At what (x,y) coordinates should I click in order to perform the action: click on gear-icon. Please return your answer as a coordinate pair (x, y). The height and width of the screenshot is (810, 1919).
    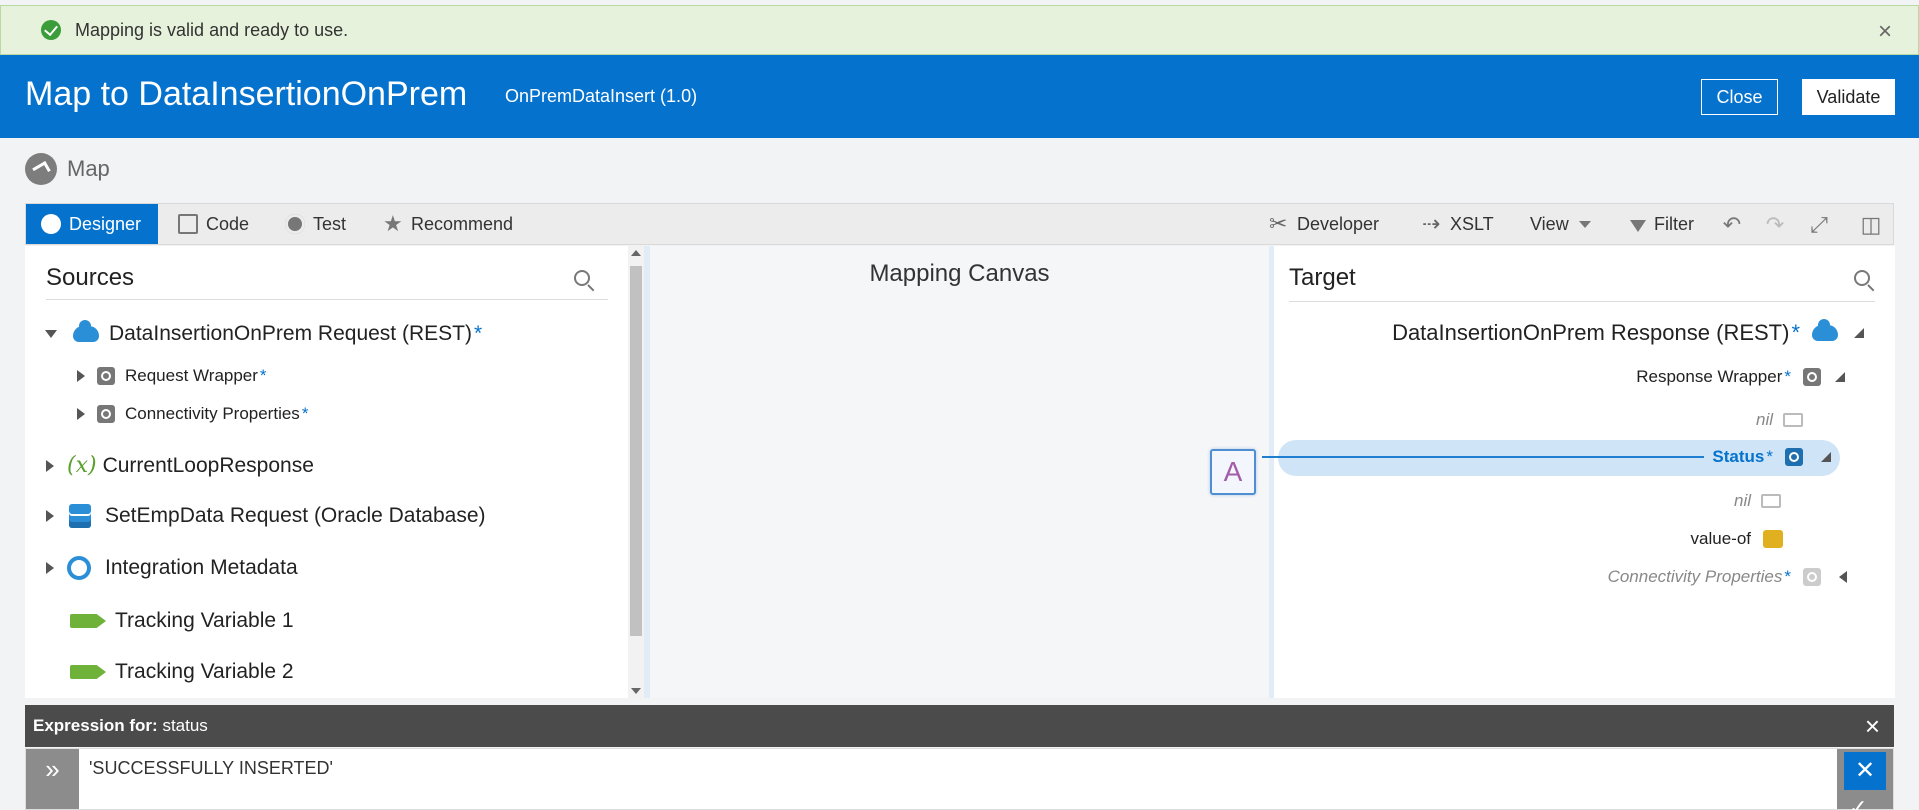
    Looking at the image, I should click on (295, 224).